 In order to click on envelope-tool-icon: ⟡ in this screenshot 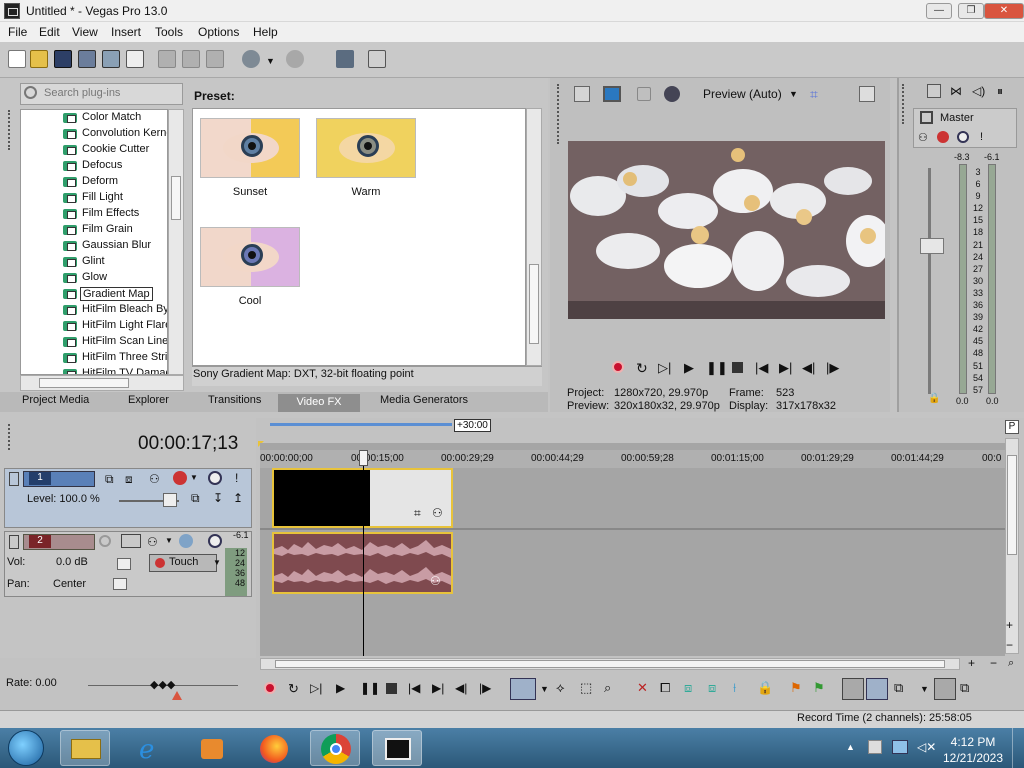, I will do `click(560, 688)`.